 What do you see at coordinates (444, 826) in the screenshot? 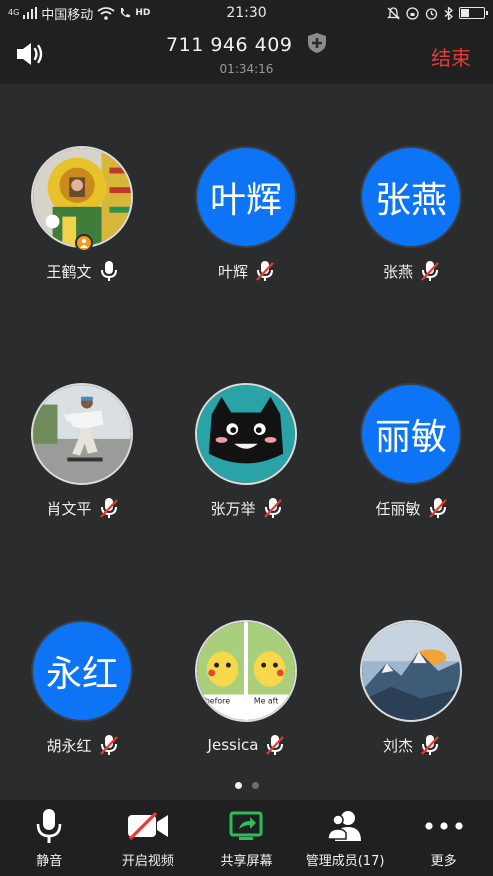
I see `more-dots-icon` at bounding box center [444, 826].